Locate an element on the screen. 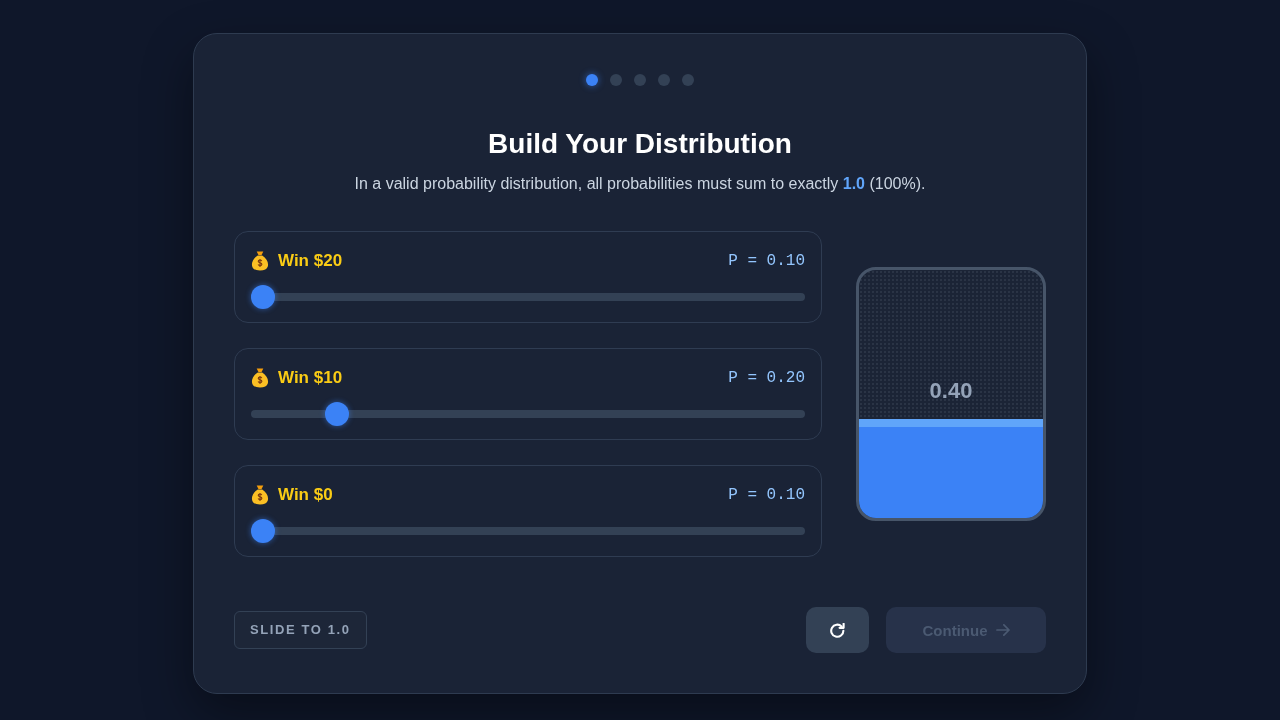 The width and height of the screenshot is (1280, 720). arrow-right-icon is located at coordinates (1002, 630).